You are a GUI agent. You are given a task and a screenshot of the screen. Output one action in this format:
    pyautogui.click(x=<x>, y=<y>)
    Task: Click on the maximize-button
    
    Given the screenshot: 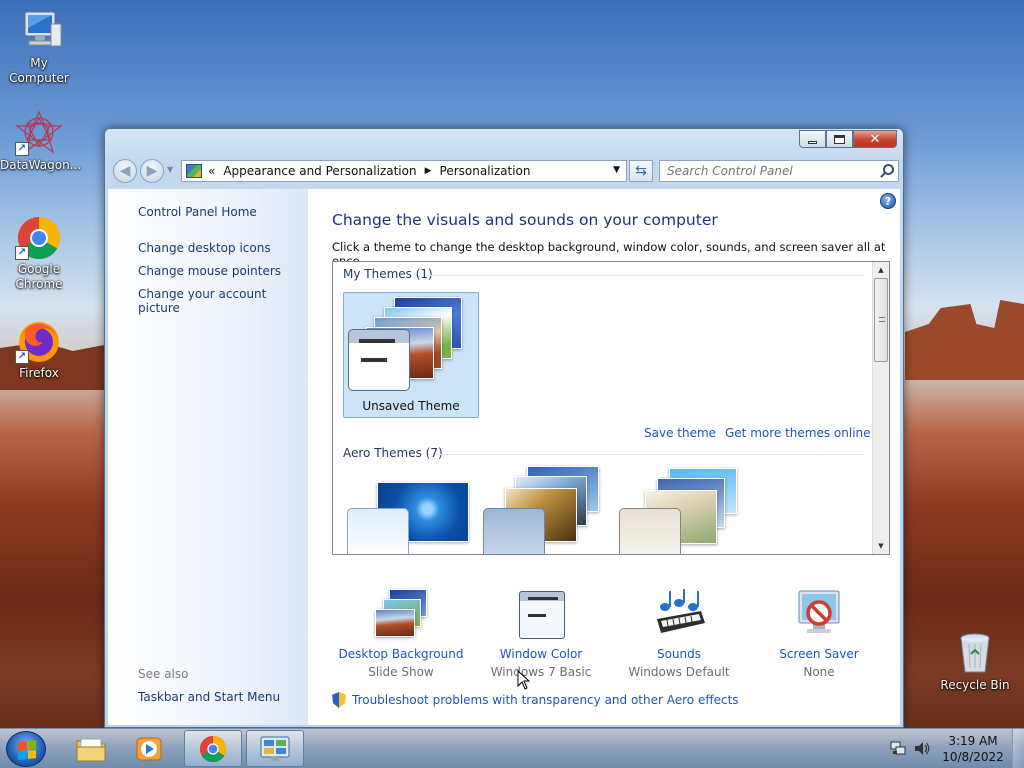 What is the action you would take?
    pyautogui.click(x=839, y=139)
    